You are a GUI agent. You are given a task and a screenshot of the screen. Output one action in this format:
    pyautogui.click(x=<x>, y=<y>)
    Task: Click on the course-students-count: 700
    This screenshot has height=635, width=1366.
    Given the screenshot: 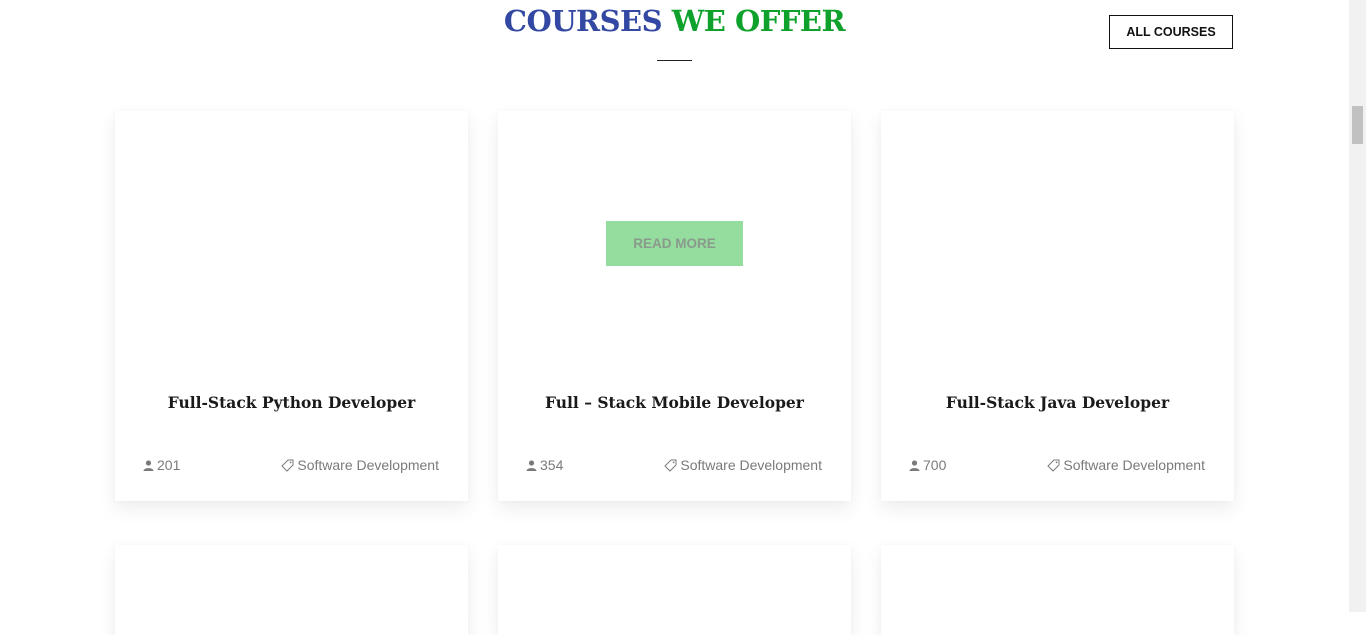 What is the action you would take?
    pyautogui.click(x=935, y=465)
    